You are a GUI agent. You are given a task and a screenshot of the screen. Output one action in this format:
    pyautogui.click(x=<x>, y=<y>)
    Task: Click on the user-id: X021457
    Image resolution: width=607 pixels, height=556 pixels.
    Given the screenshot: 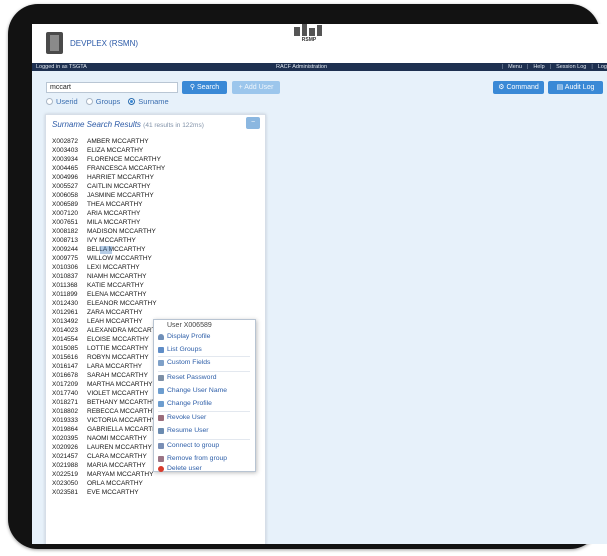 What is the action you would take?
    pyautogui.click(x=65, y=456)
    